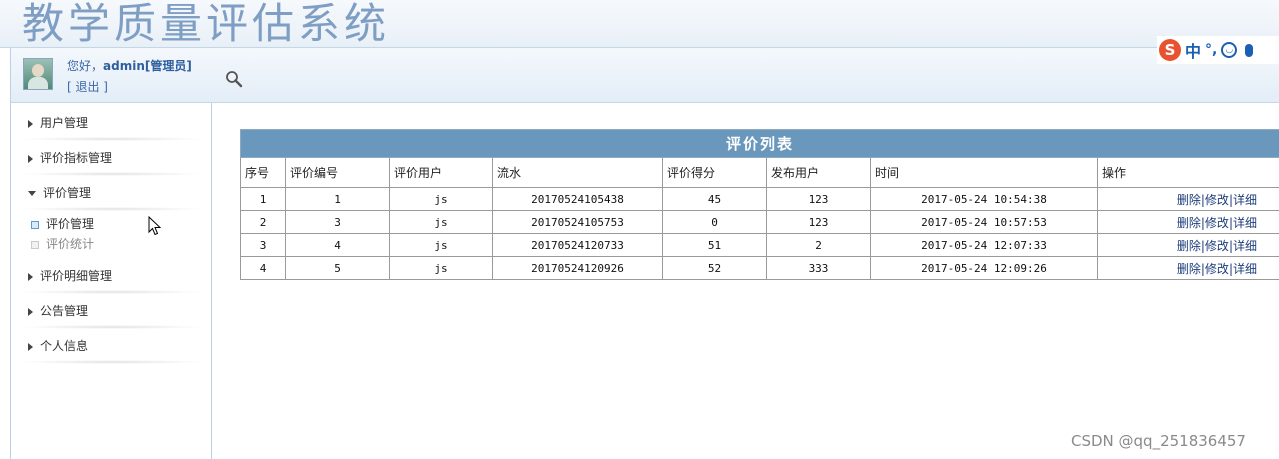 The width and height of the screenshot is (1279, 459). What do you see at coordinates (984, 172) in the screenshot?
I see `col-header-time: 时间` at bounding box center [984, 172].